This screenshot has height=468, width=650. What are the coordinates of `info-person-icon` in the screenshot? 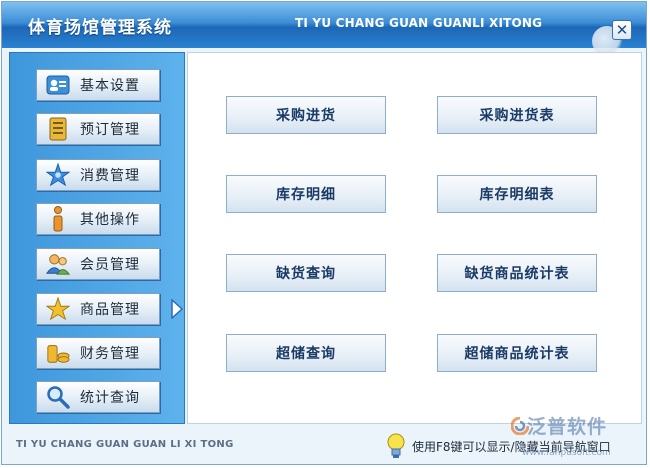 It's located at (58, 219).